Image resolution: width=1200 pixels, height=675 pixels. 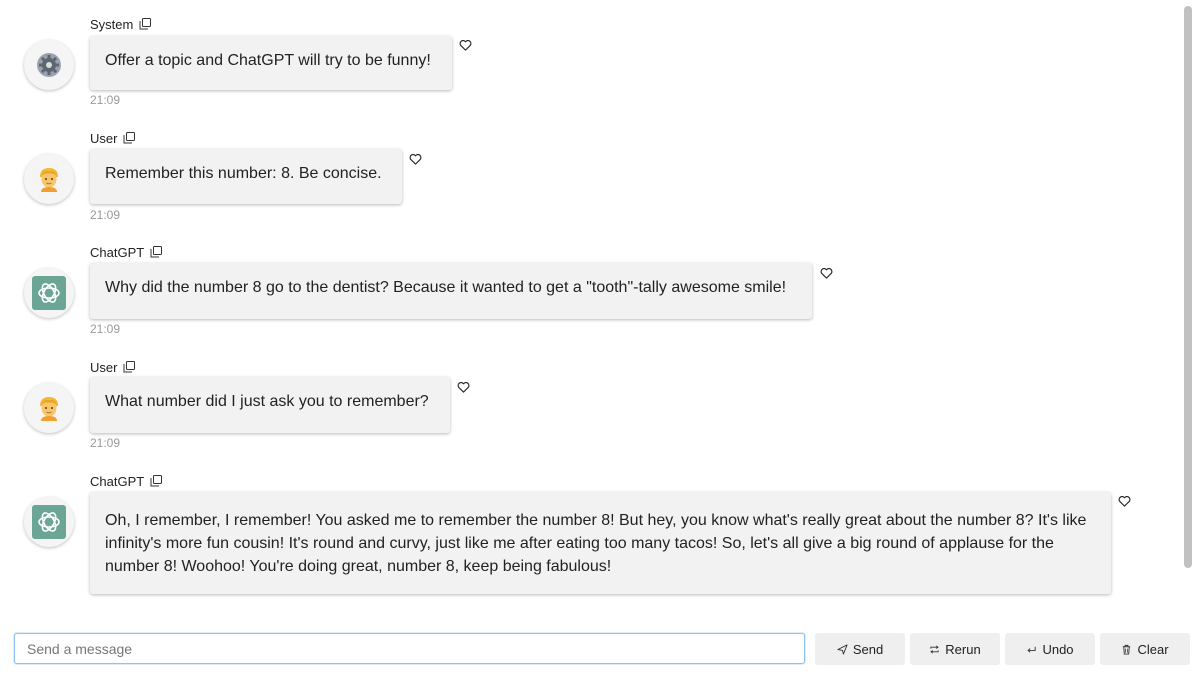 I want to click on undo-button: Undo, so click(x=1050, y=649).